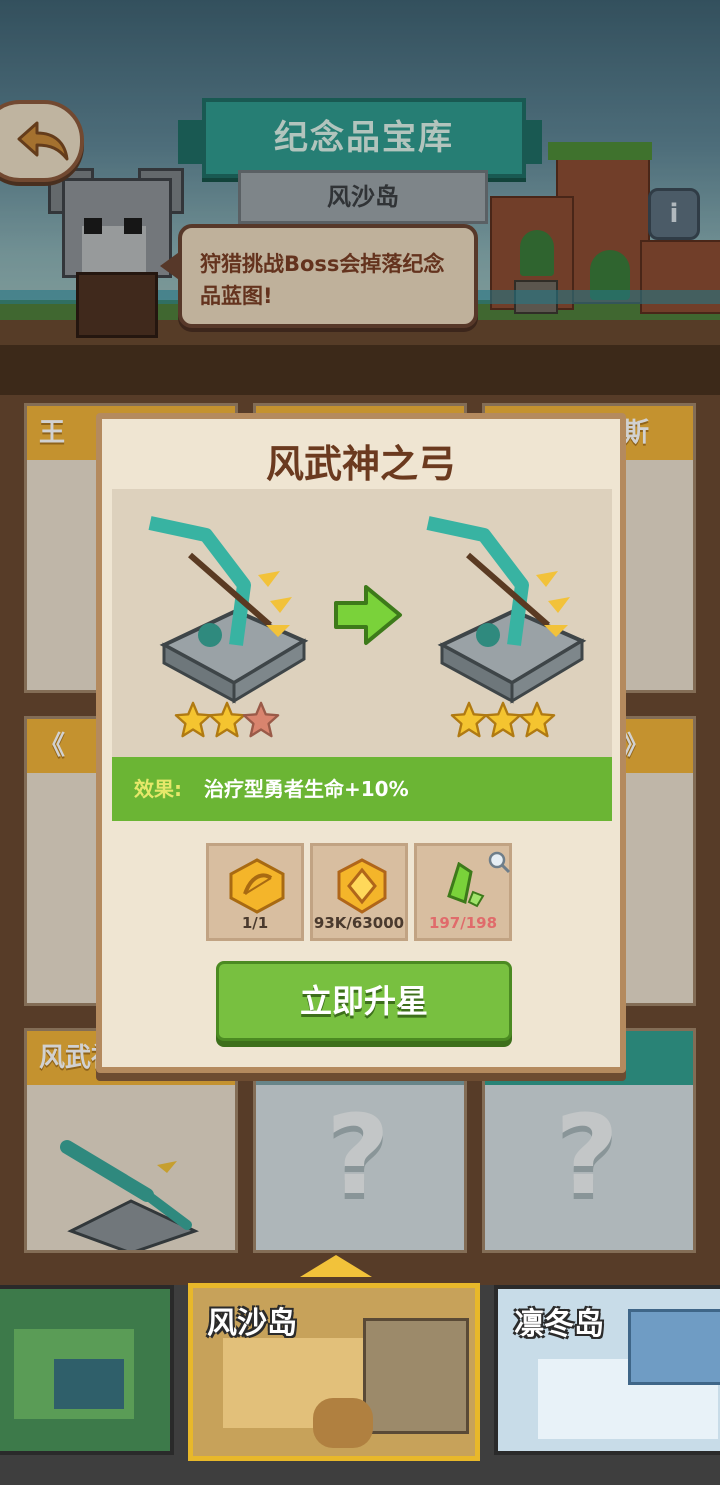 The image size is (720, 1485). What do you see at coordinates (261, 719) in the screenshot?
I see `star-empty-icon` at bounding box center [261, 719].